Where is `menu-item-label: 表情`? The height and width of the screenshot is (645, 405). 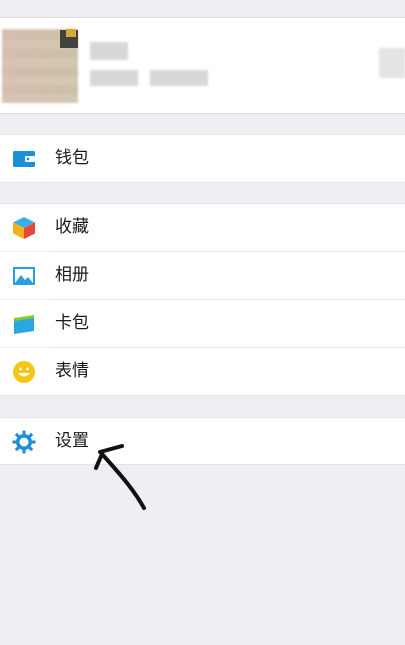 menu-item-label: 表情 is located at coordinates (72, 371).